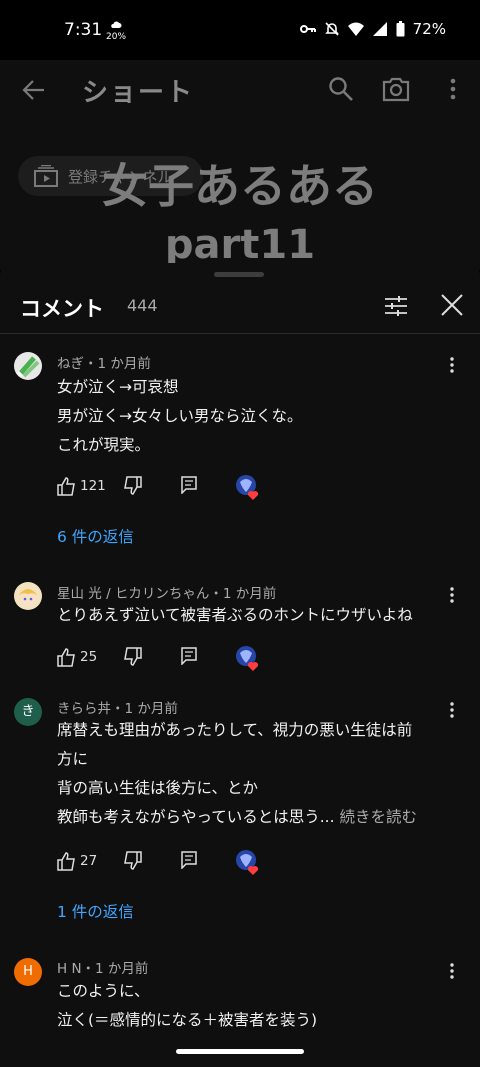  What do you see at coordinates (83, 30) in the screenshot?
I see `status-time: 7:31` at bounding box center [83, 30].